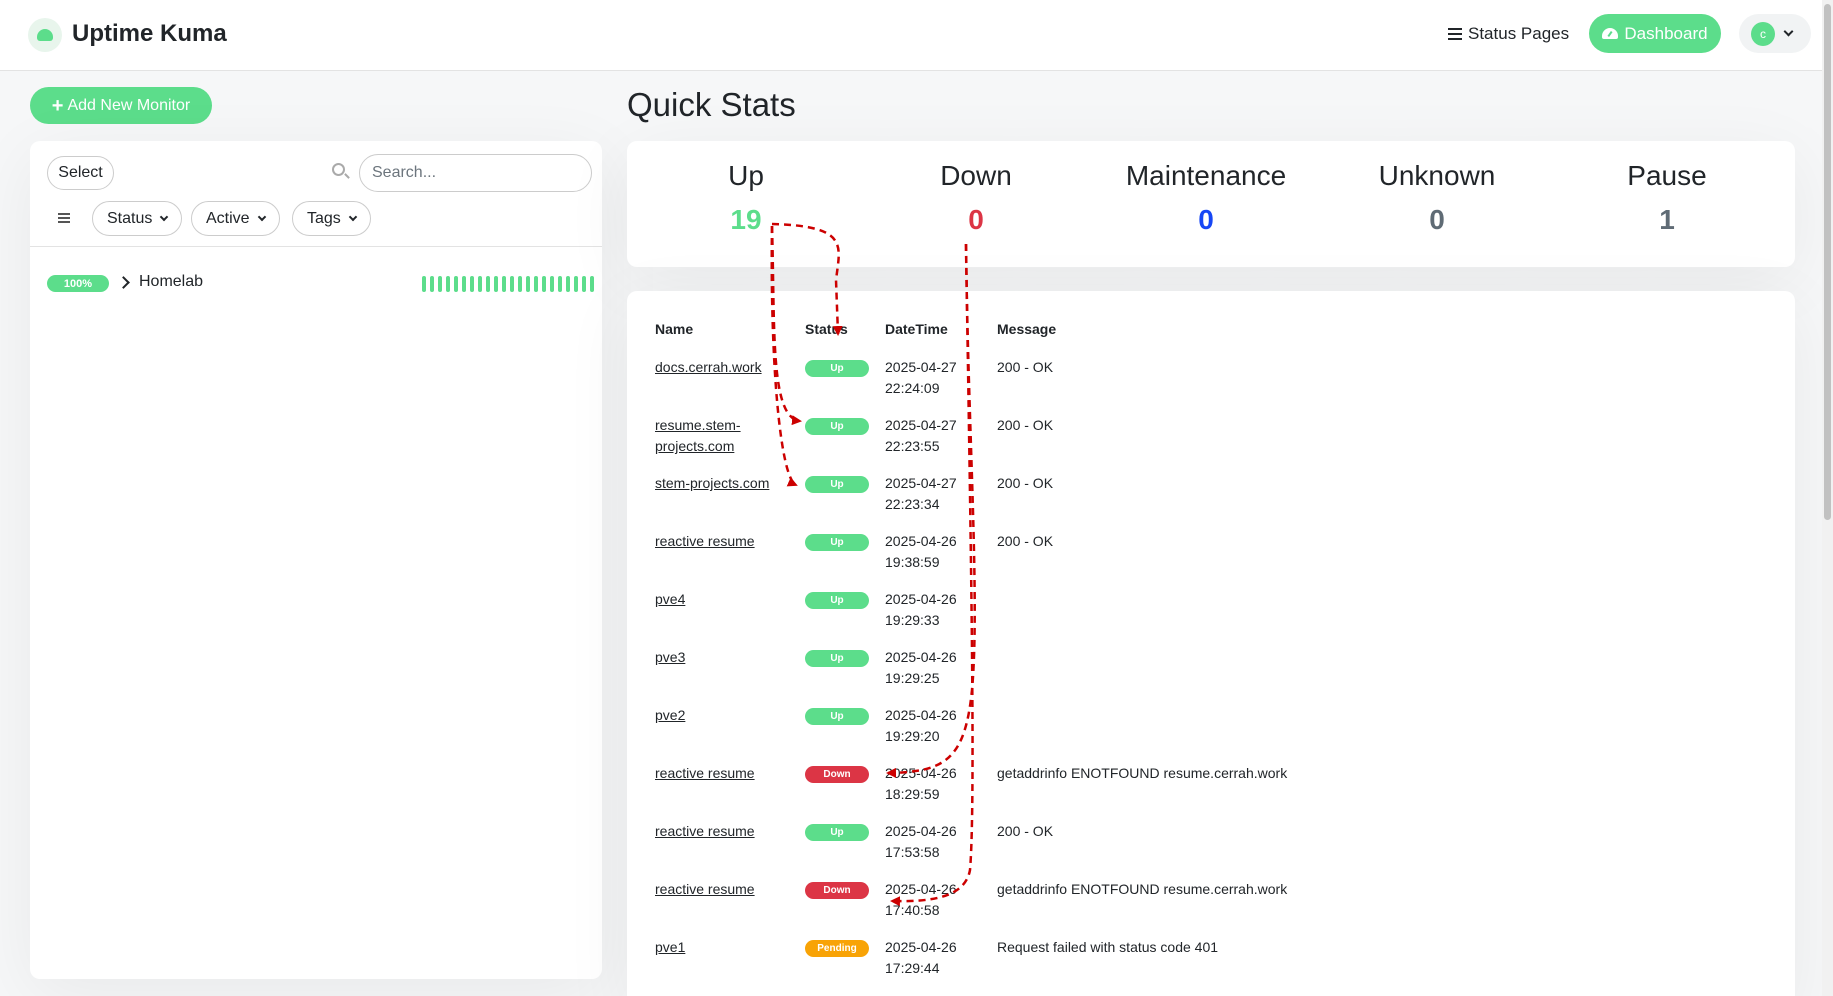 The width and height of the screenshot is (1833, 996). I want to click on status-pages-link: Status Pages, so click(1508, 34).